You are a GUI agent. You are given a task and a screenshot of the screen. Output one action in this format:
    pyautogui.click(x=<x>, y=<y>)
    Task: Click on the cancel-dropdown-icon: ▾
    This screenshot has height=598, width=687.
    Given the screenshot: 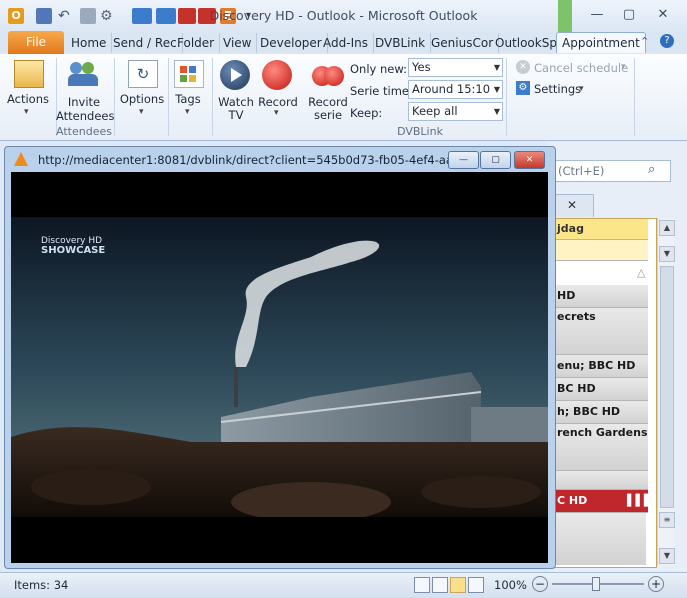 What is the action you would take?
    pyautogui.click(x=623, y=67)
    